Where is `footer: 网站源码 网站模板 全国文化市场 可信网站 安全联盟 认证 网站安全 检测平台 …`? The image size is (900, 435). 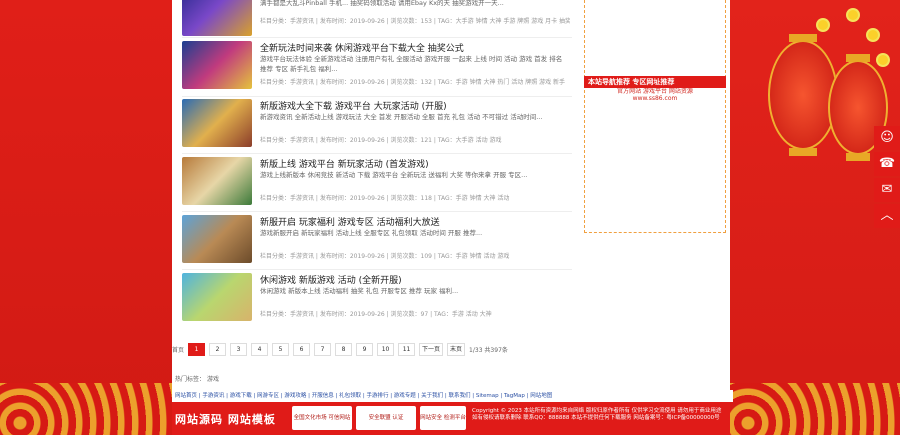
footer: 网站源码 网站模板 全国文化市场 可信网站 安全联盟 认证 网站安全 检测平台 … is located at coordinates (451, 418).